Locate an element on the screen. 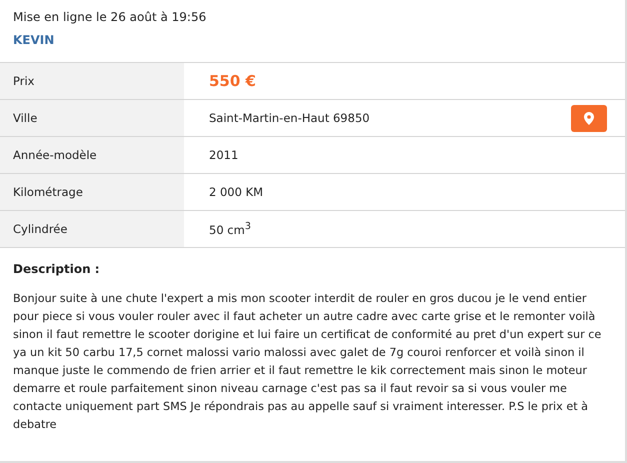 The width and height of the screenshot is (627, 463). map-button is located at coordinates (589, 118).